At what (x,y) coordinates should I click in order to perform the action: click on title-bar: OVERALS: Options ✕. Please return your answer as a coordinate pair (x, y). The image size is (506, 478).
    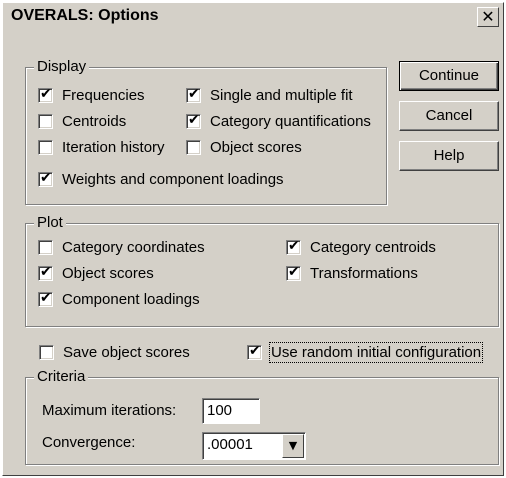
    Looking at the image, I should click on (253, 17).